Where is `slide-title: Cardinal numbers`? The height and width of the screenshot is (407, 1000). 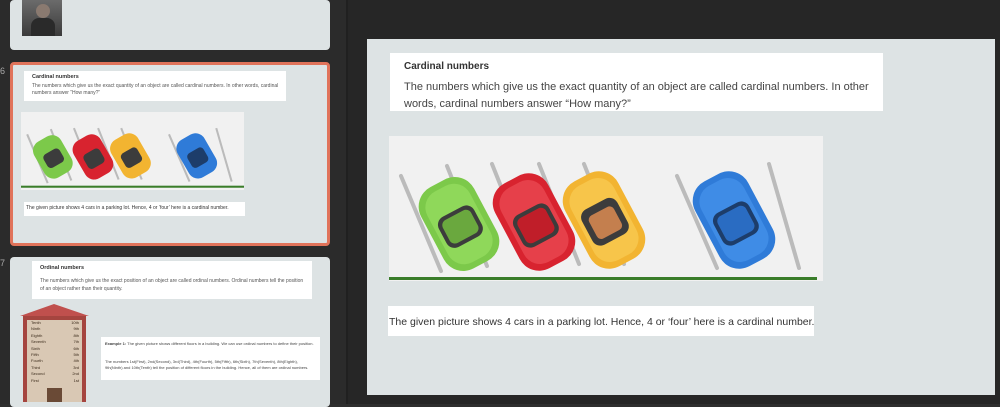
slide-title: Cardinal numbers is located at coordinates (447, 66).